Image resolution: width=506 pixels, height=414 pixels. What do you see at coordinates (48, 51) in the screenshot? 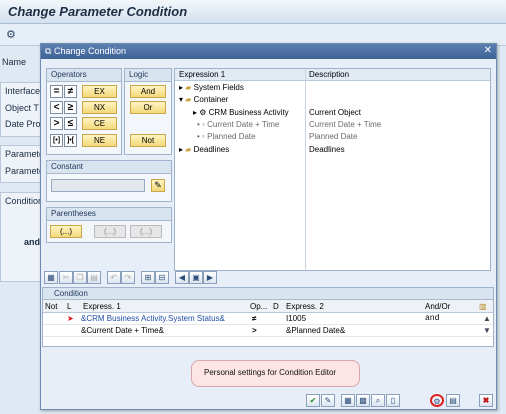
I see `dialog-icon: ⧉` at bounding box center [48, 51].